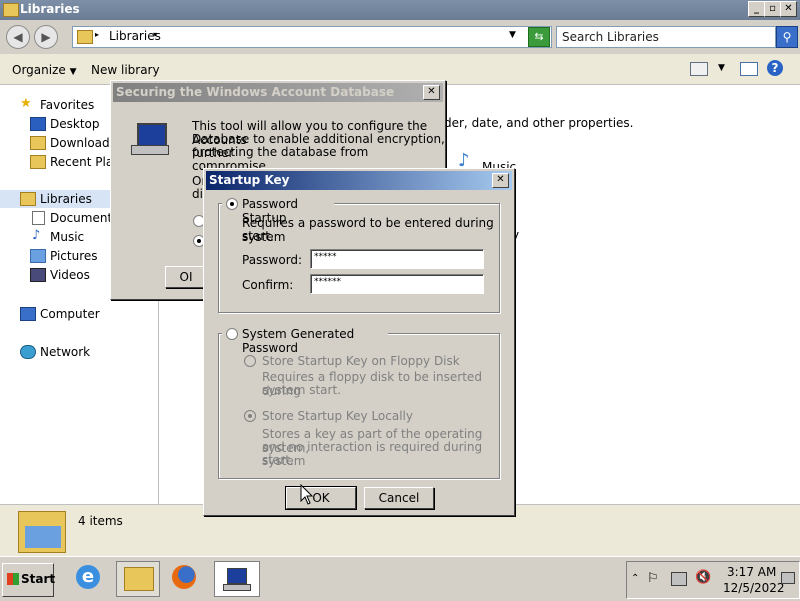 Image resolution: width=800 pixels, height=601 pixels. What do you see at coordinates (46, 37) in the screenshot?
I see `forward-button: ▶` at bounding box center [46, 37].